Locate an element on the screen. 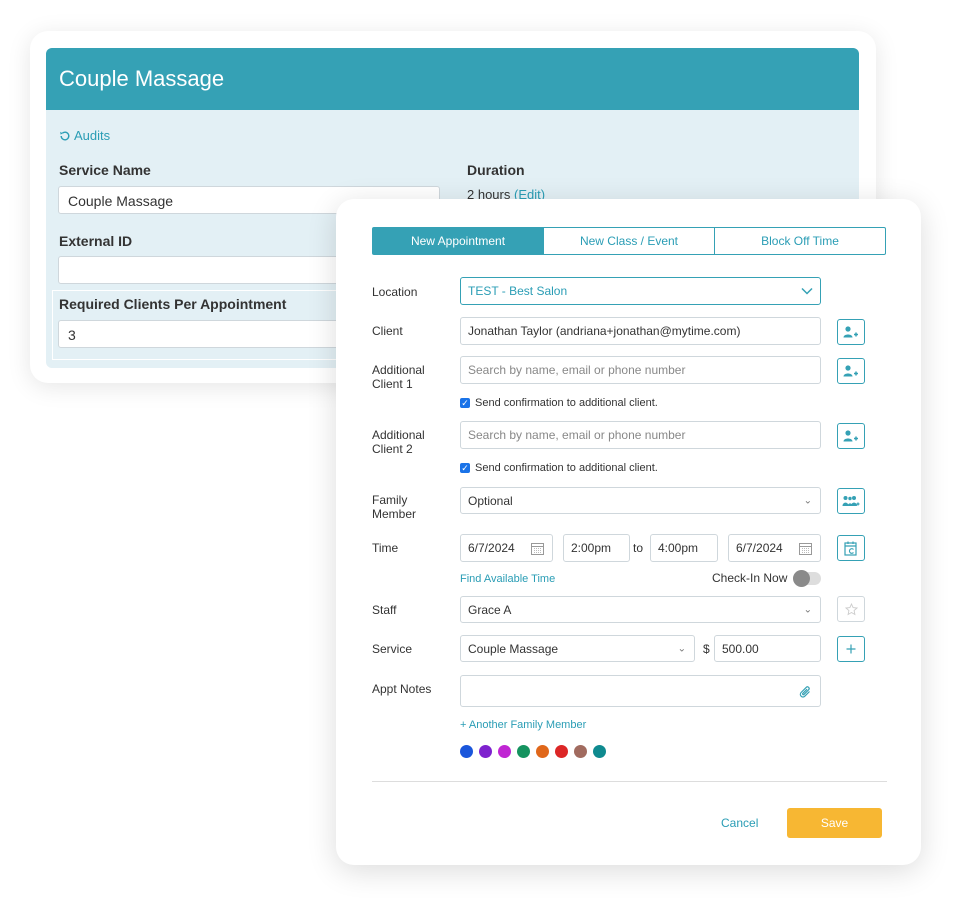 The height and width of the screenshot is (914, 973). add-additional-client-1-button is located at coordinates (851, 371).